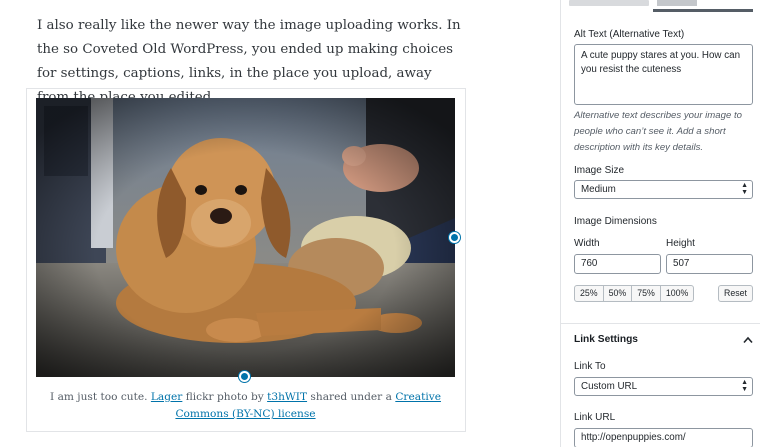 The image size is (760, 447). I want to click on chevron-up-icon, so click(748, 340).